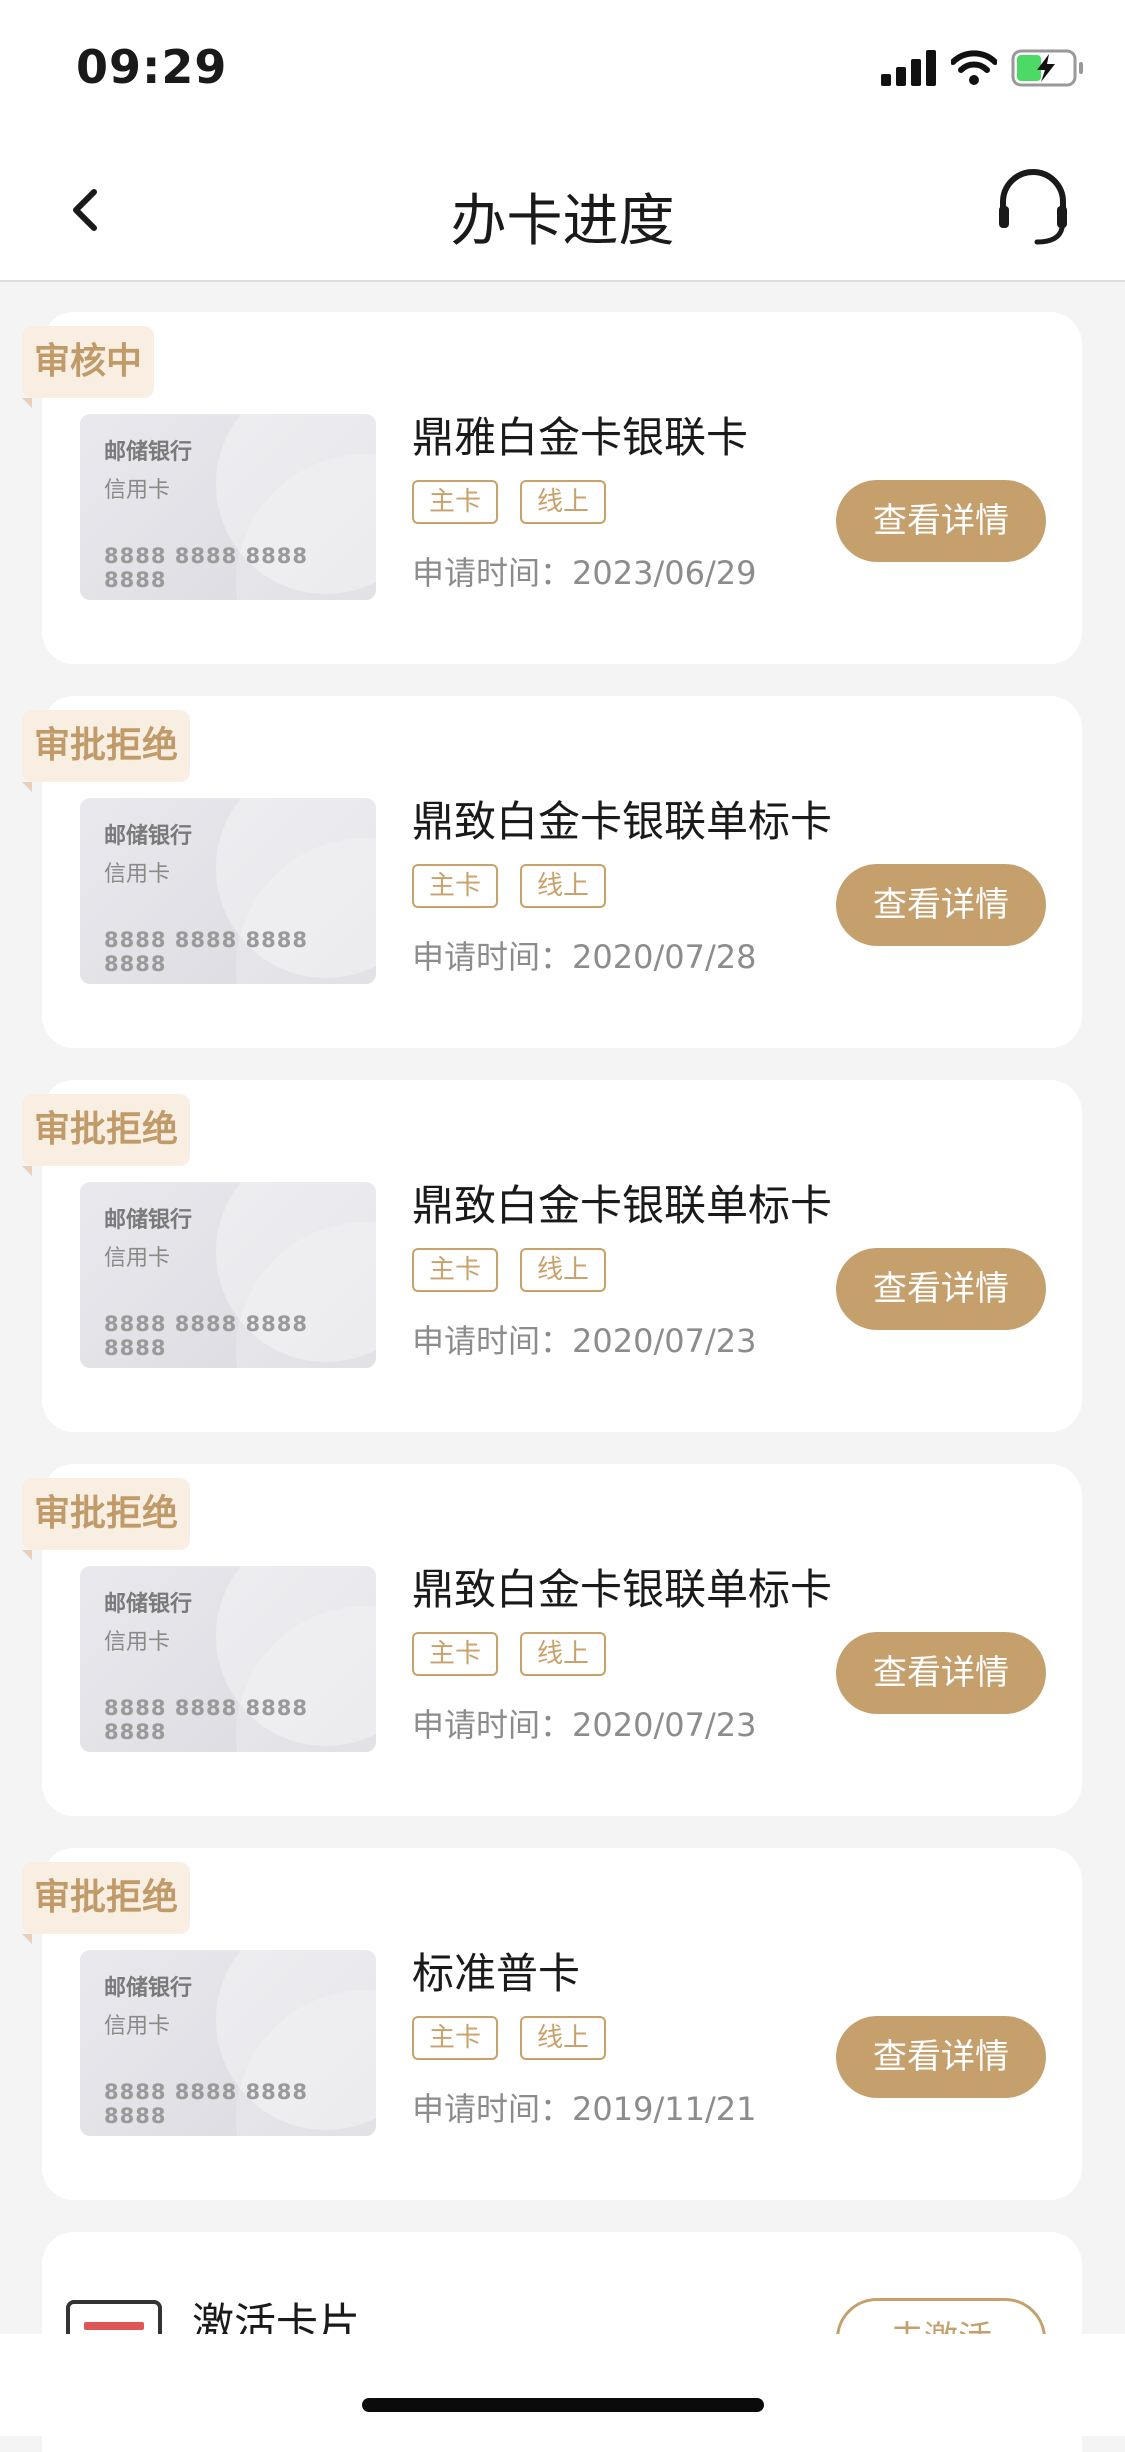  What do you see at coordinates (580, 437) in the screenshot?
I see `card-name: 鼎雅白金卡银联卡` at bounding box center [580, 437].